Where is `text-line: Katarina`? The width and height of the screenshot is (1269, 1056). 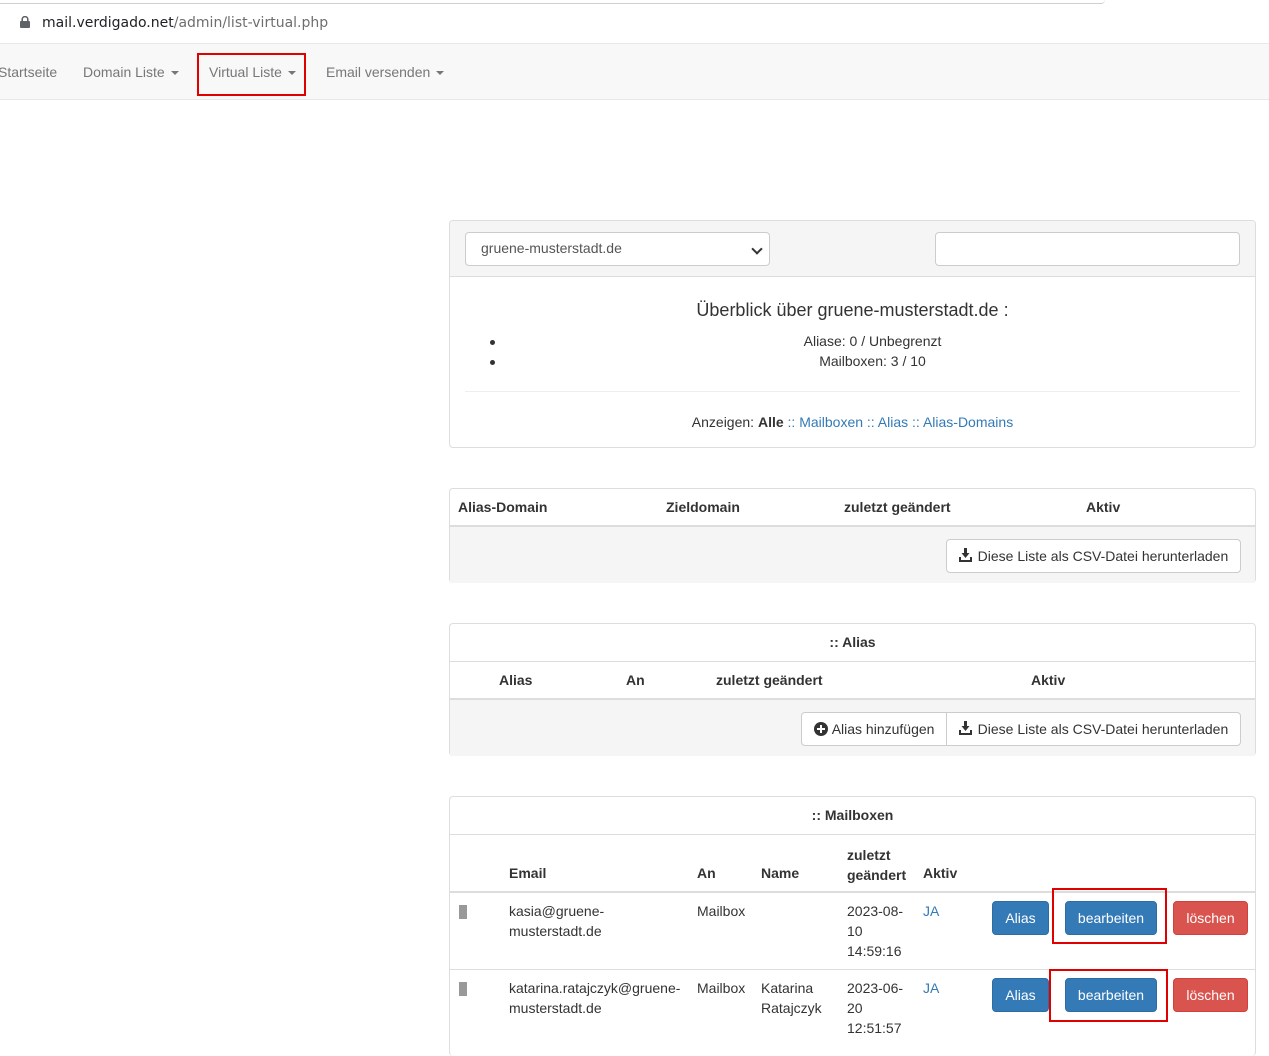
text-line: Katarina is located at coordinates (787, 988).